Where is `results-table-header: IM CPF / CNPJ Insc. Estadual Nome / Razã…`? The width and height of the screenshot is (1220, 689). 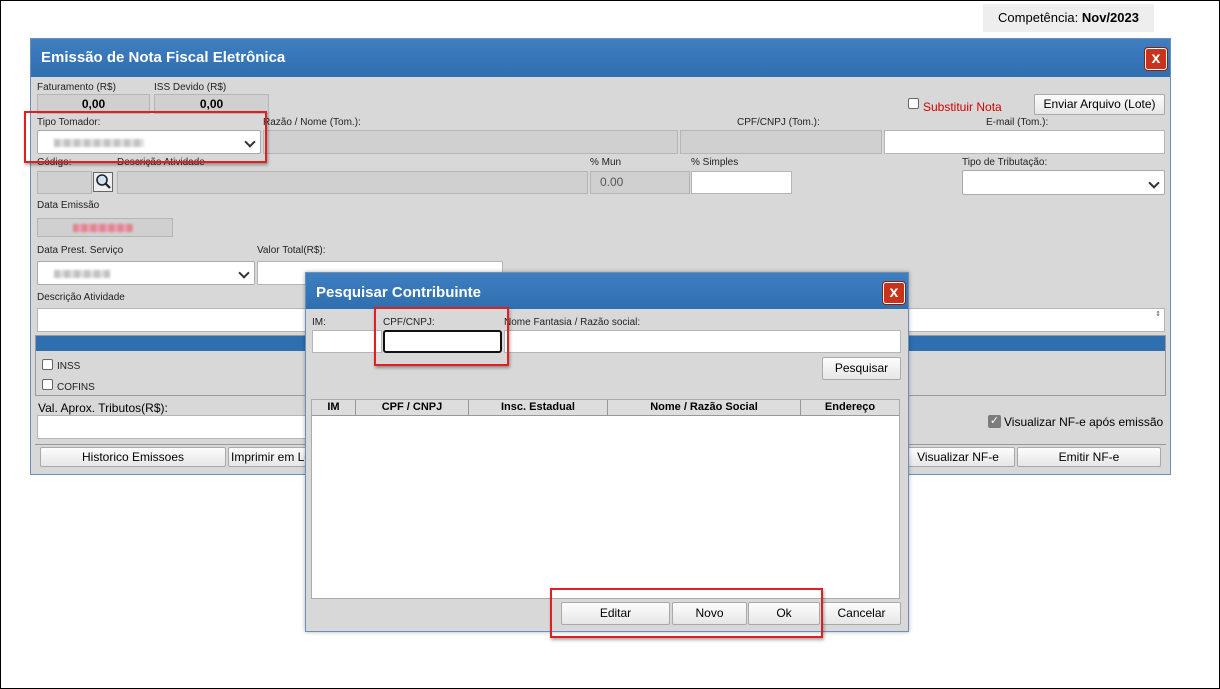 results-table-header: IM CPF / CNPJ Insc. Estadual Nome / Razã… is located at coordinates (605, 408).